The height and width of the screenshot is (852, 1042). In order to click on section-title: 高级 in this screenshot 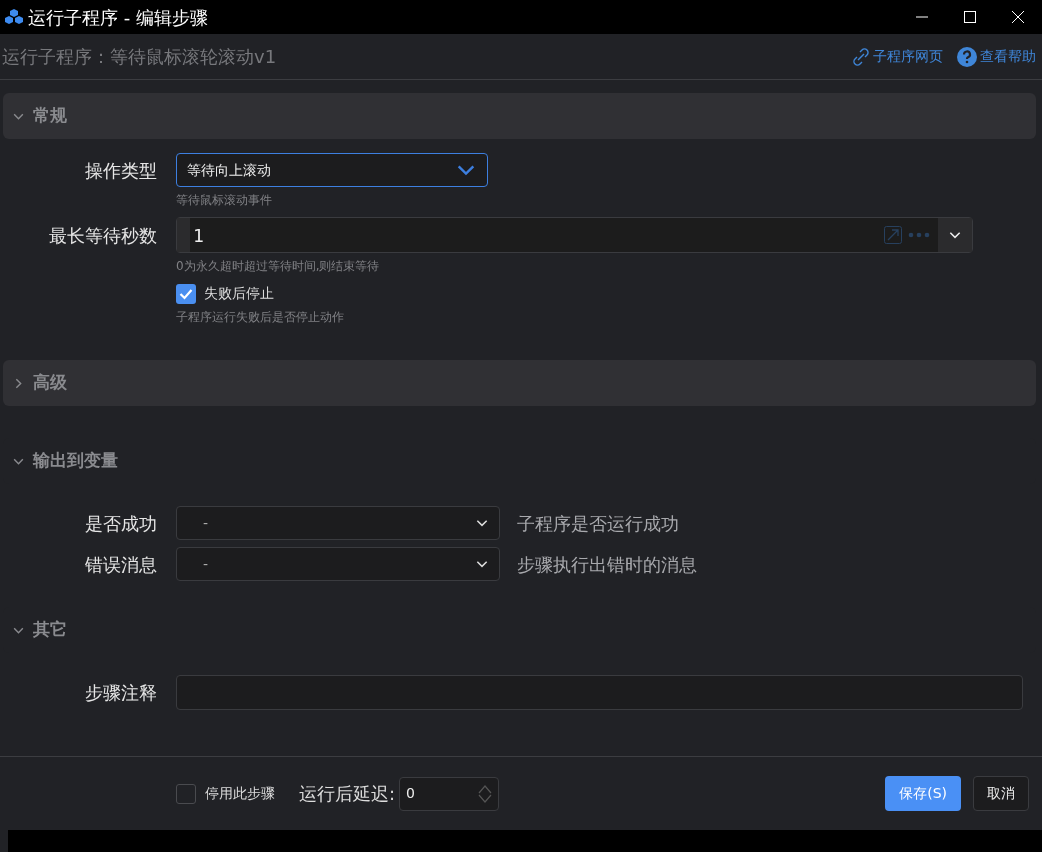, I will do `click(50, 383)`.